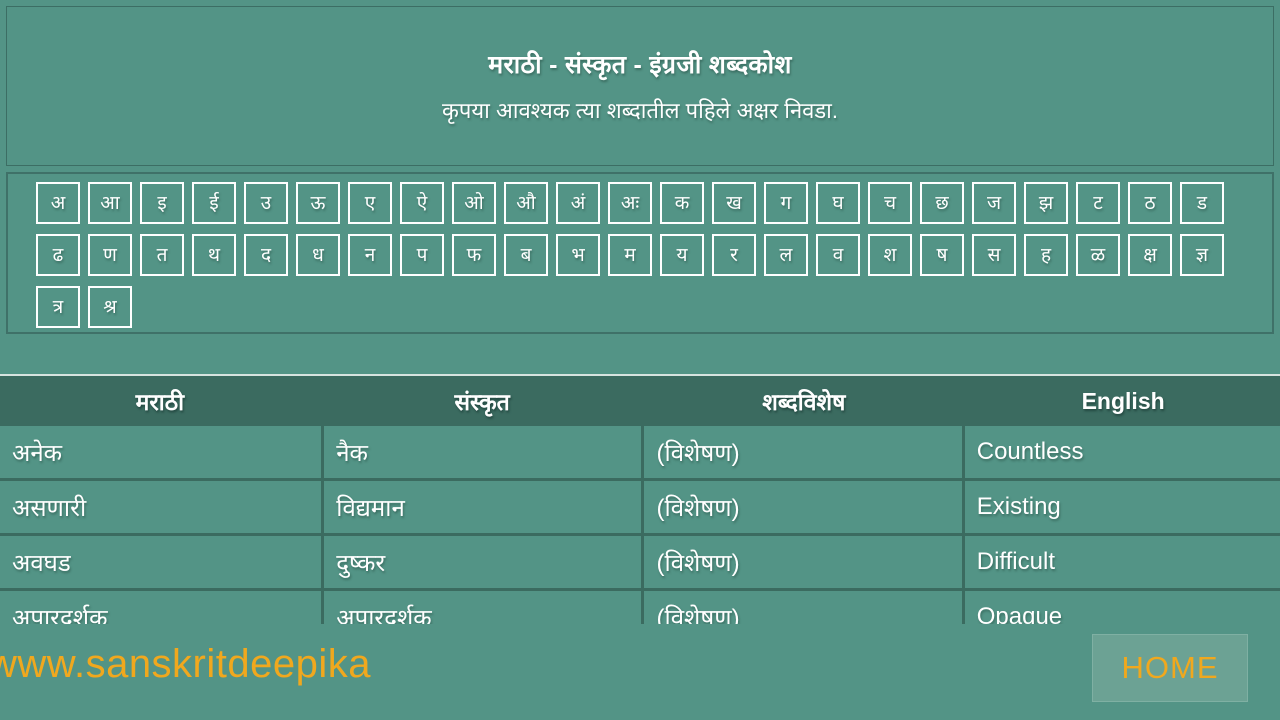 Image resolution: width=1280 pixels, height=720 pixels. What do you see at coordinates (838, 203) in the screenshot?
I see `letter-key: घ` at bounding box center [838, 203].